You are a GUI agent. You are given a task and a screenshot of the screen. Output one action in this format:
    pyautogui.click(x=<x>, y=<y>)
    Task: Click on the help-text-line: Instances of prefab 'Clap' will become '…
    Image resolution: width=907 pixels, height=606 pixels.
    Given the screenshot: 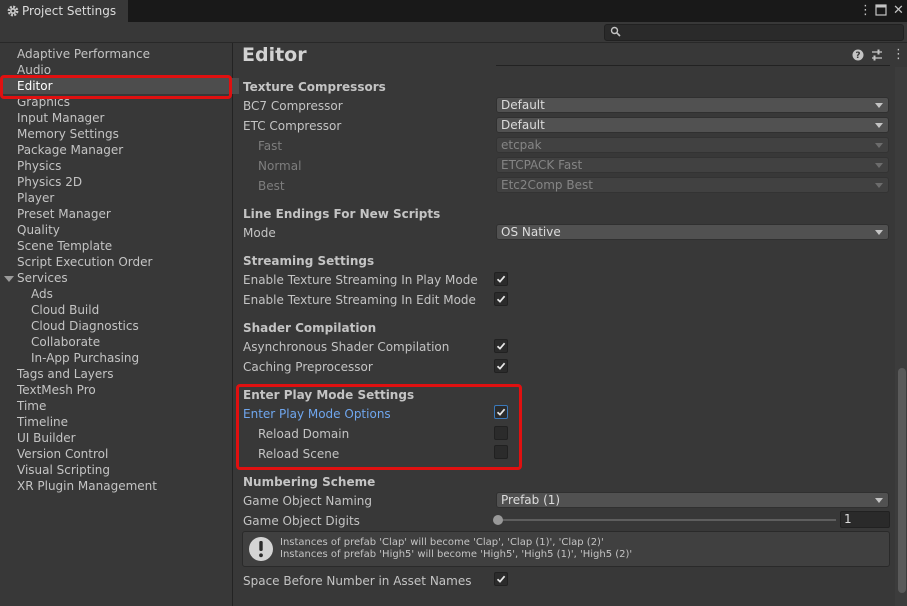 What is the action you would take?
    pyautogui.click(x=442, y=542)
    